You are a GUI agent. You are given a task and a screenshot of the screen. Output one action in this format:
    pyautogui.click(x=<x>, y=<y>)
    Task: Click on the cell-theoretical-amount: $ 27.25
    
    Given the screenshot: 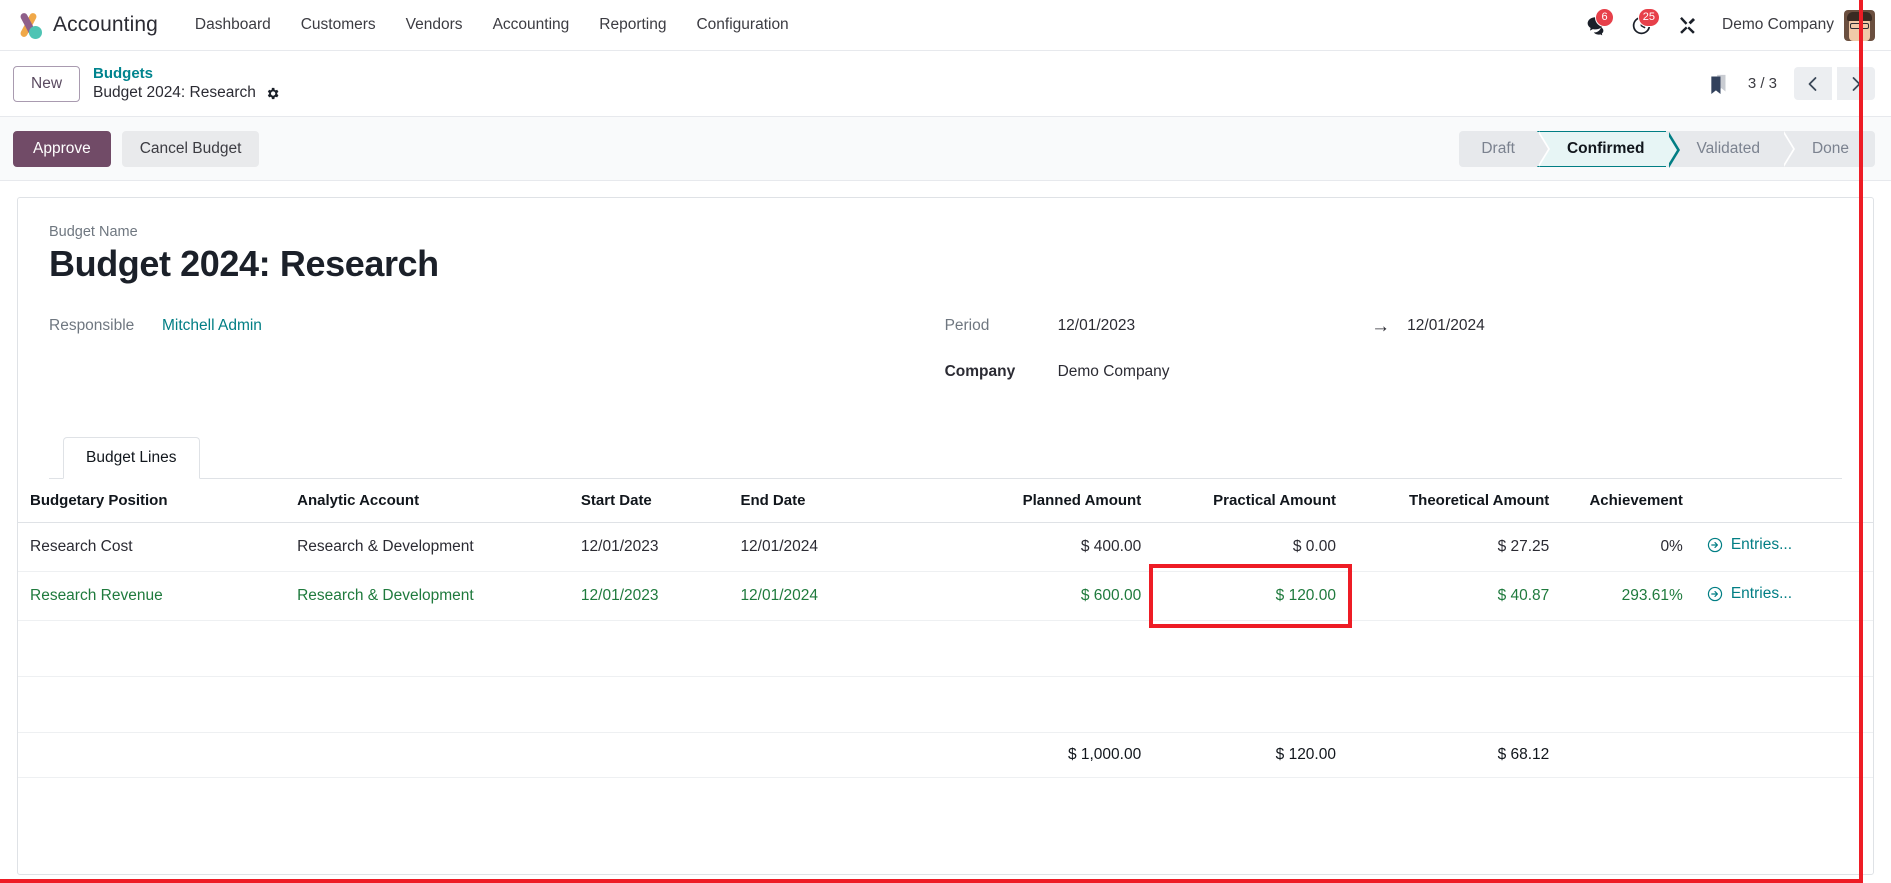 What is the action you would take?
    pyautogui.click(x=1454, y=547)
    